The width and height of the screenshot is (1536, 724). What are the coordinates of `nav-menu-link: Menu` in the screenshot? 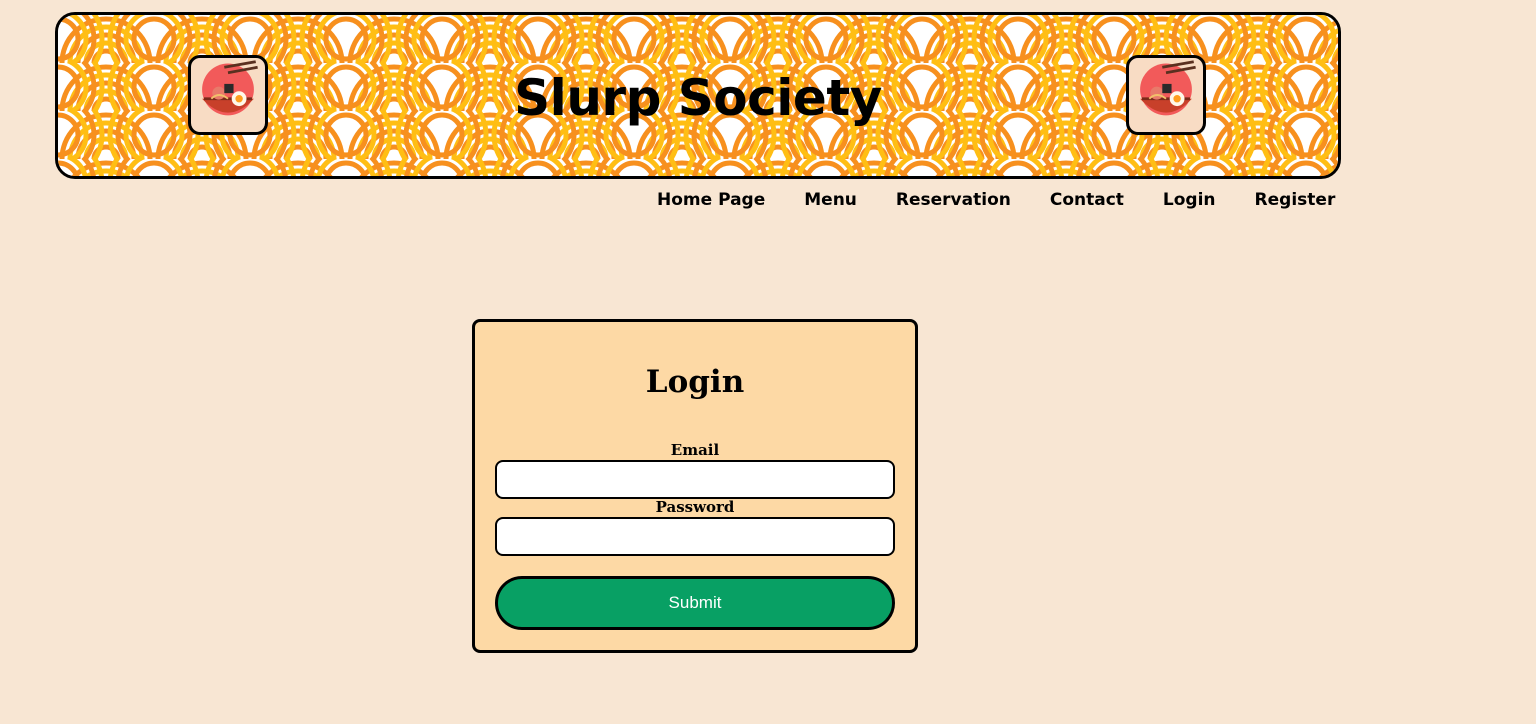 It's located at (830, 200).